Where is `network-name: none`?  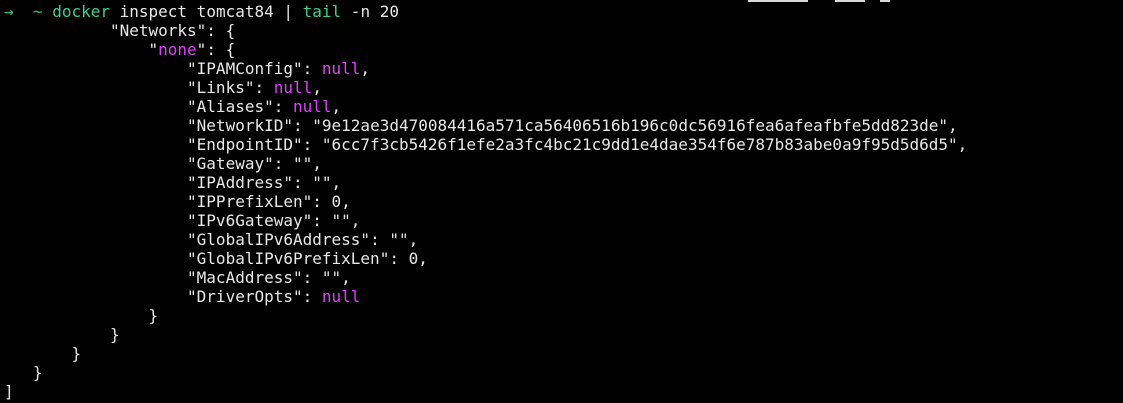
network-name: none is located at coordinates (177, 49).